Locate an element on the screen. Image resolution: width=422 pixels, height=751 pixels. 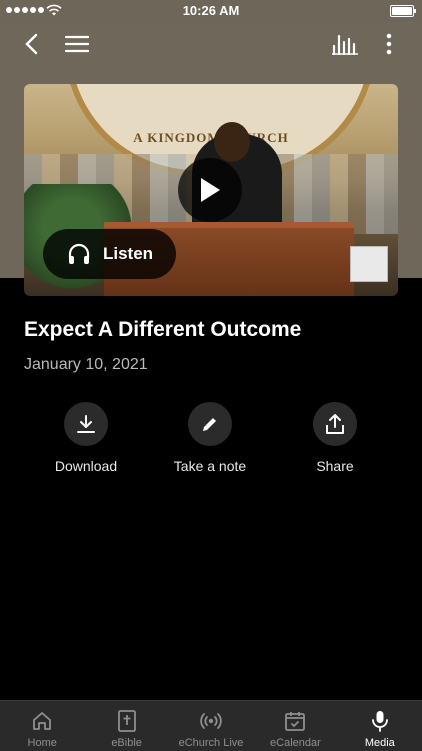
headphones-icon is located at coordinates (79, 253).